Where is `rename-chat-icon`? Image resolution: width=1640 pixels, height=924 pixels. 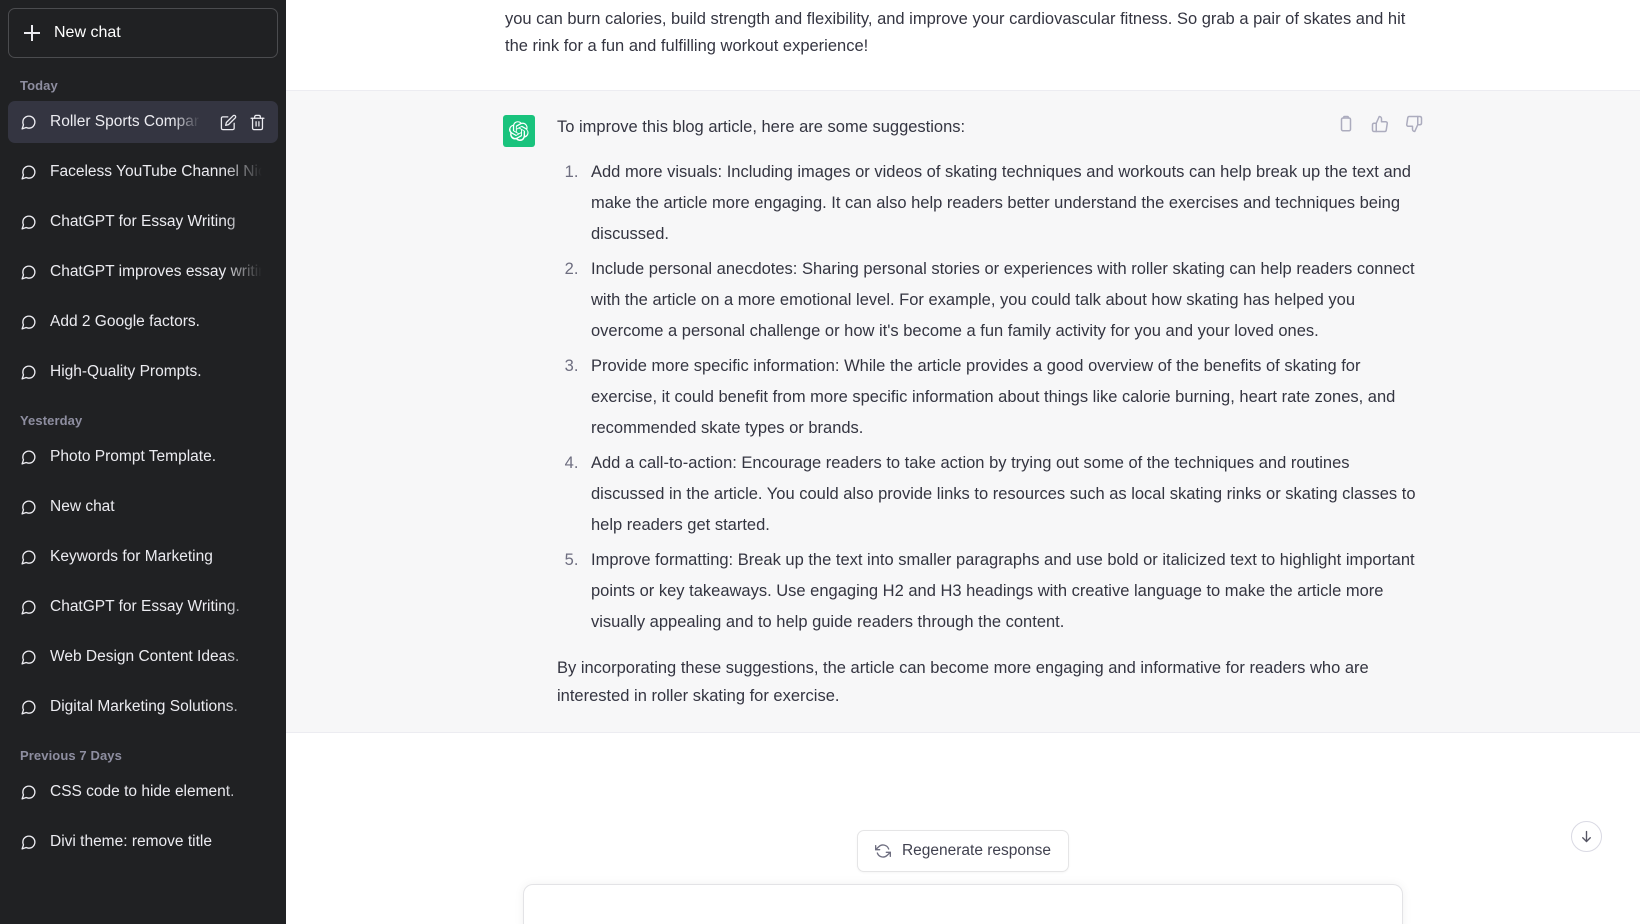
rename-chat-icon is located at coordinates (228, 122).